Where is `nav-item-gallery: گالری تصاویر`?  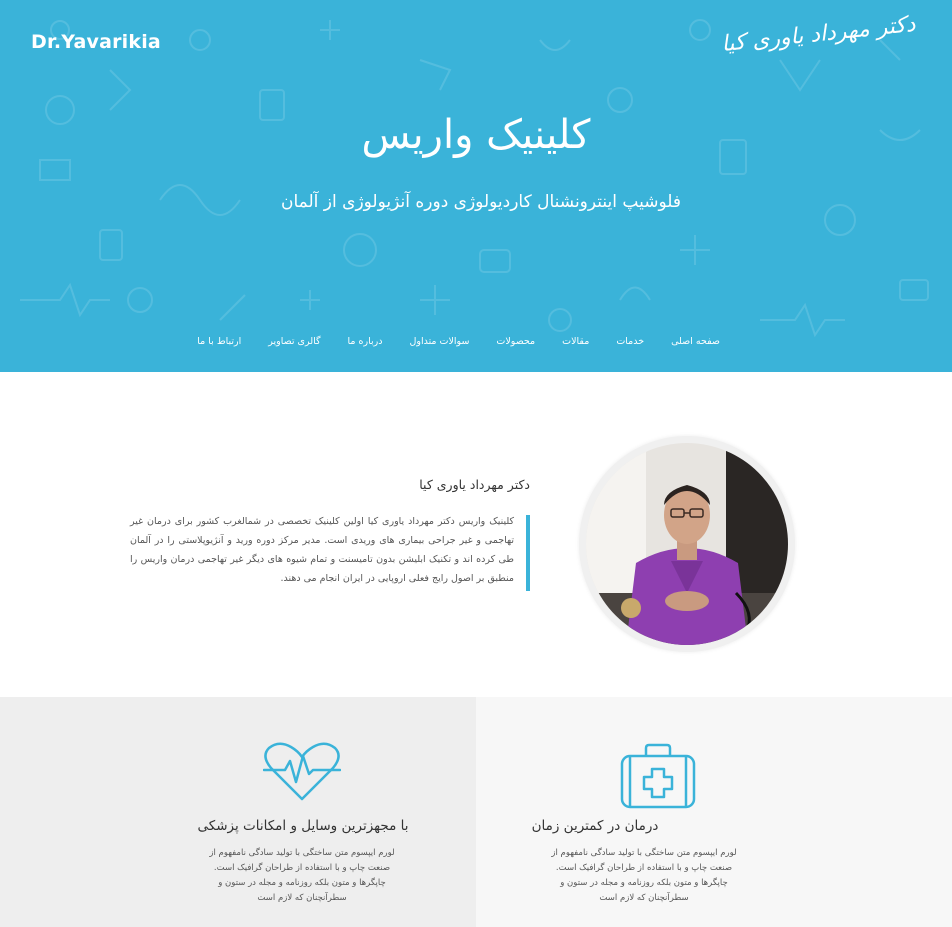
nav-item-gallery: گالری تصاویر is located at coordinates (294, 341).